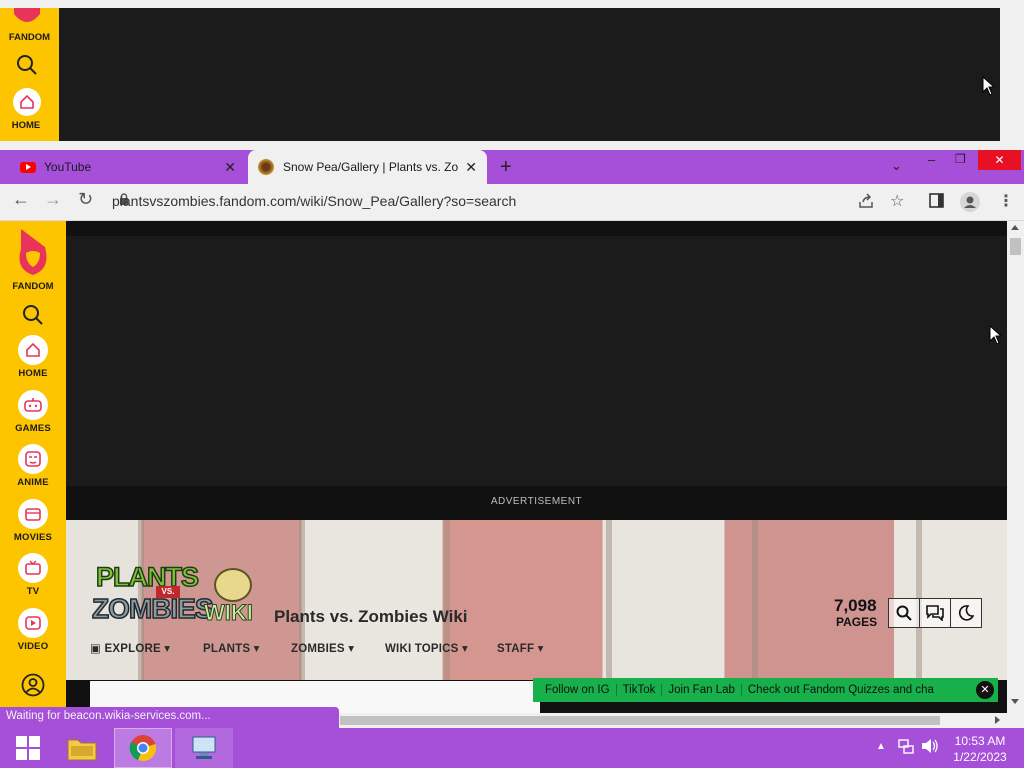 The width and height of the screenshot is (1024, 768). Describe the element at coordinates (906, 747) in the screenshot. I see `network-icon` at that location.